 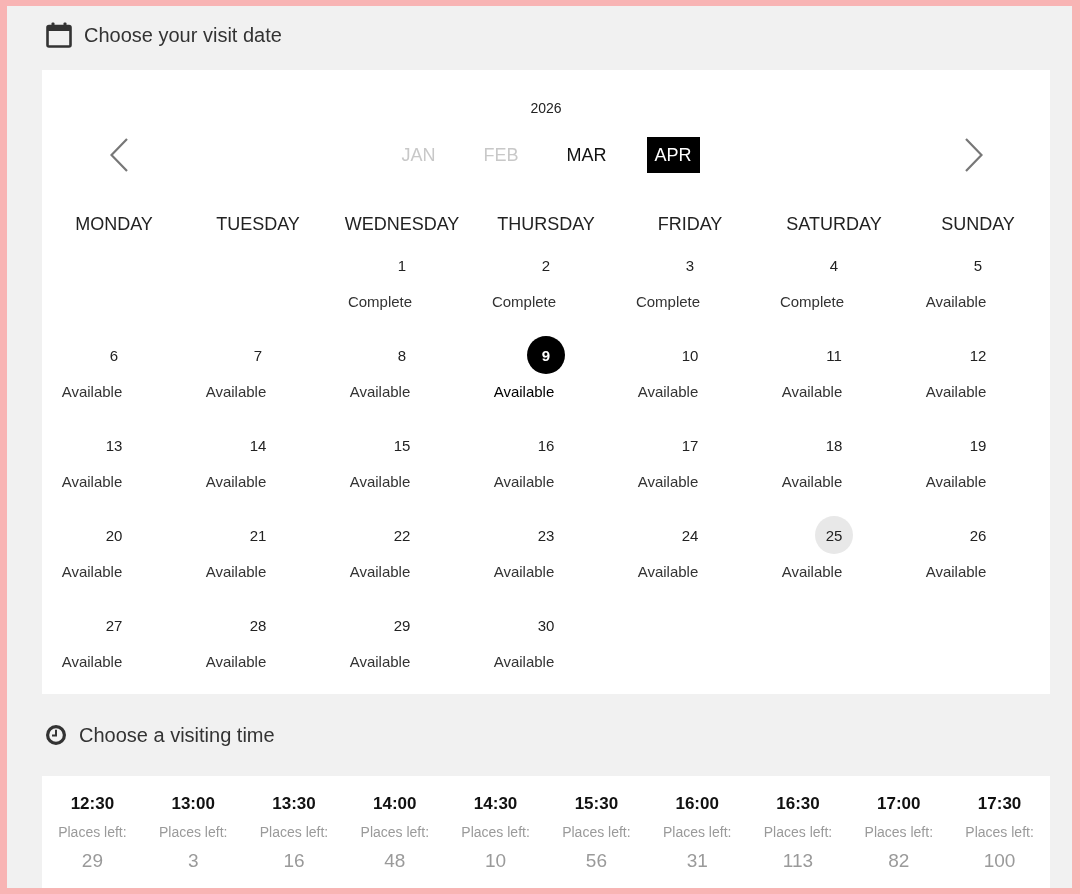 What do you see at coordinates (999, 804) in the screenshot?
I see `time-option: 17:30` at bounding box center [999, 804].